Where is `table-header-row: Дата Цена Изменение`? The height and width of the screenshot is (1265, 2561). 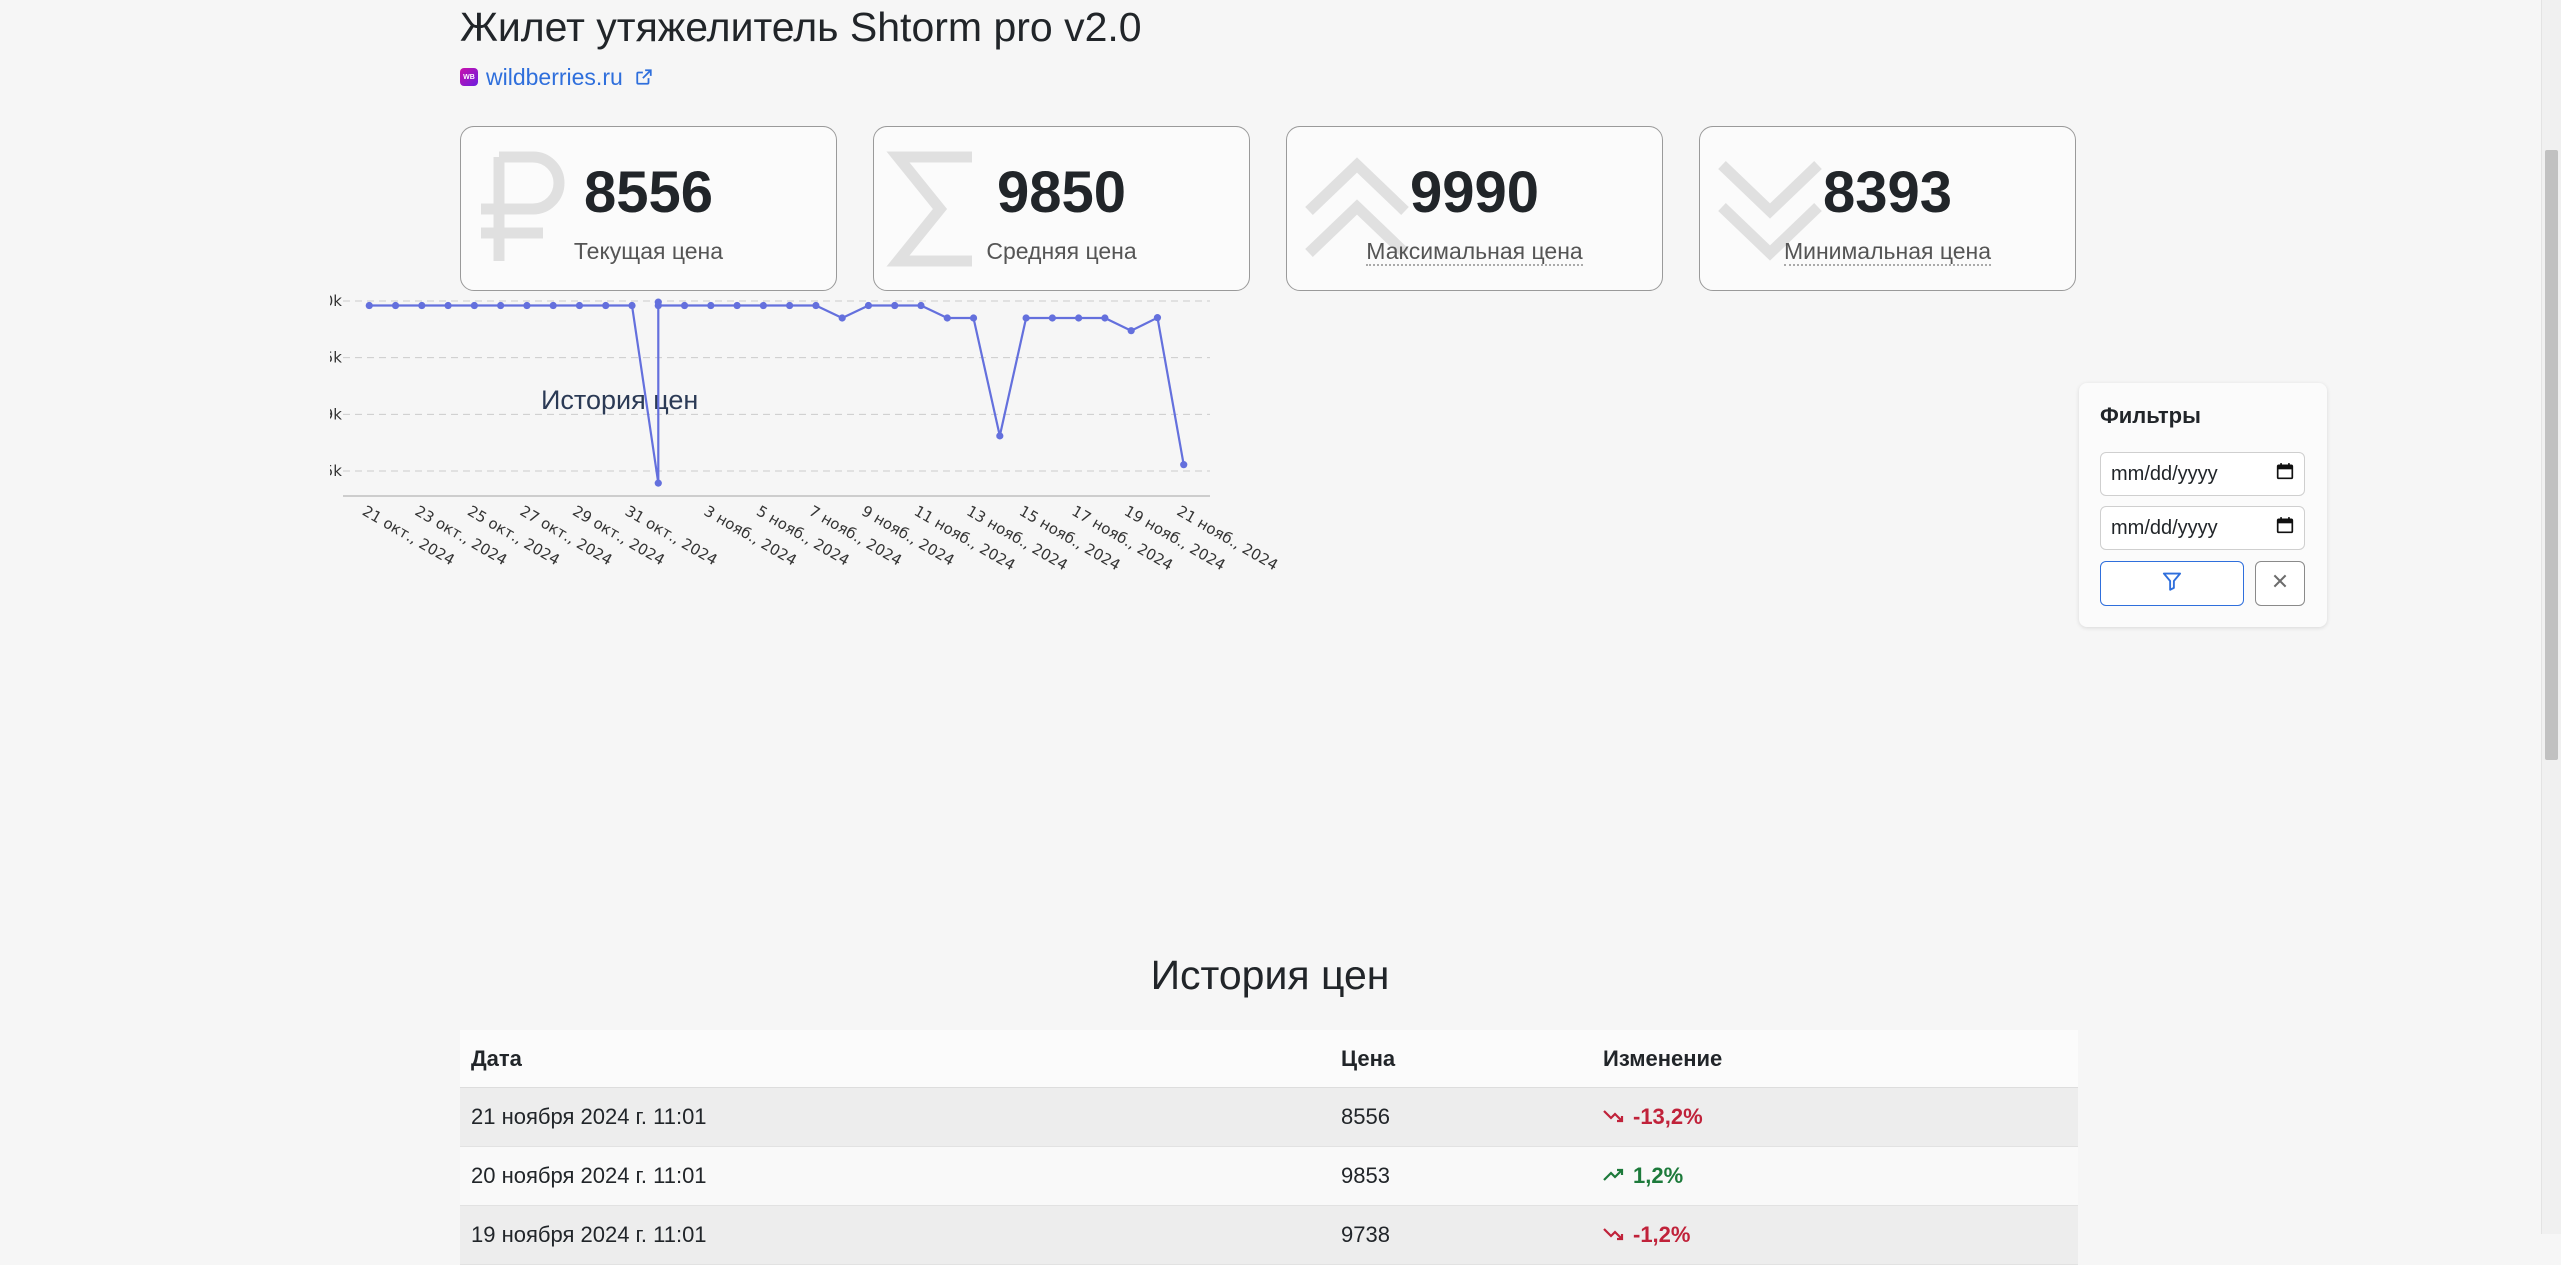
table-header-row: Дата Цена Изменение is located at coordinates (1269, 1059).